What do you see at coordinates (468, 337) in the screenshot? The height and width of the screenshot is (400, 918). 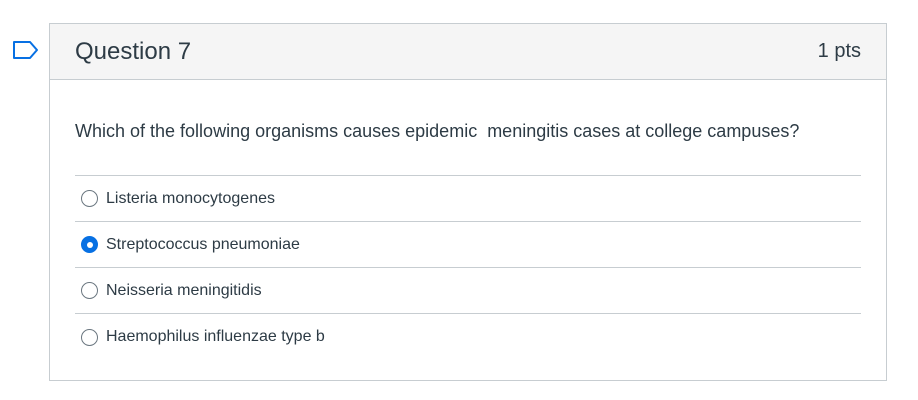 I see `answer-option: Haemophilus influenzae type b` at bounding box center [468, 337].